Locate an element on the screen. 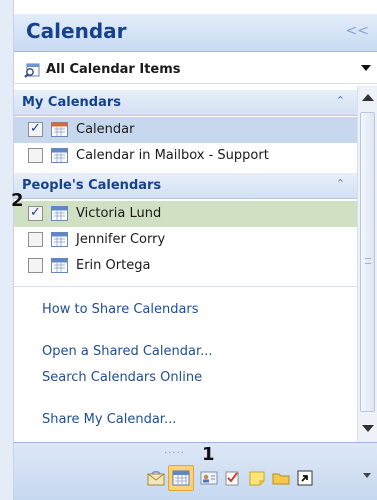 The image size is (377, 500). chevron-down-icon is located at coordinates (366, 68).